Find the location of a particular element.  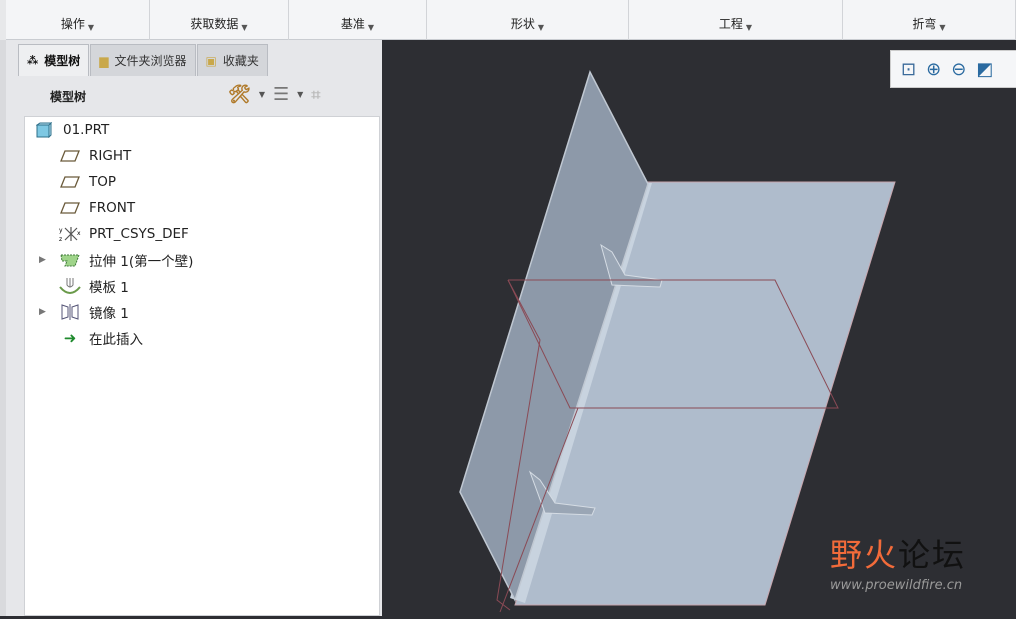

tree-item-front: FRONT is located at coordinates (202, 208).